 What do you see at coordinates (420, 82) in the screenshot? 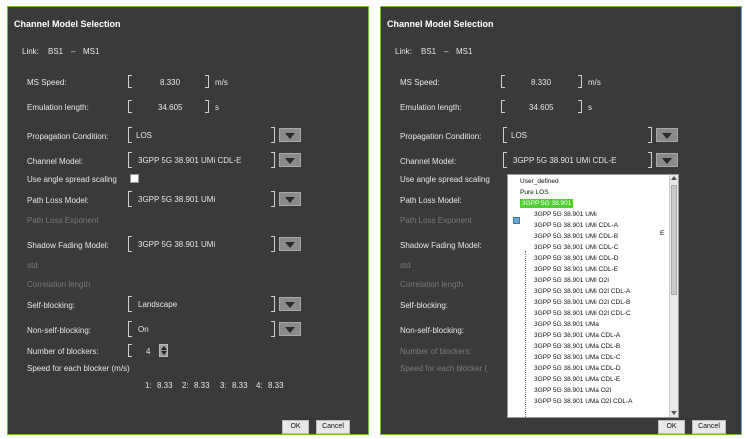
I see `ms-speed-label: MS Speed:` at bounding box center [420, 82].